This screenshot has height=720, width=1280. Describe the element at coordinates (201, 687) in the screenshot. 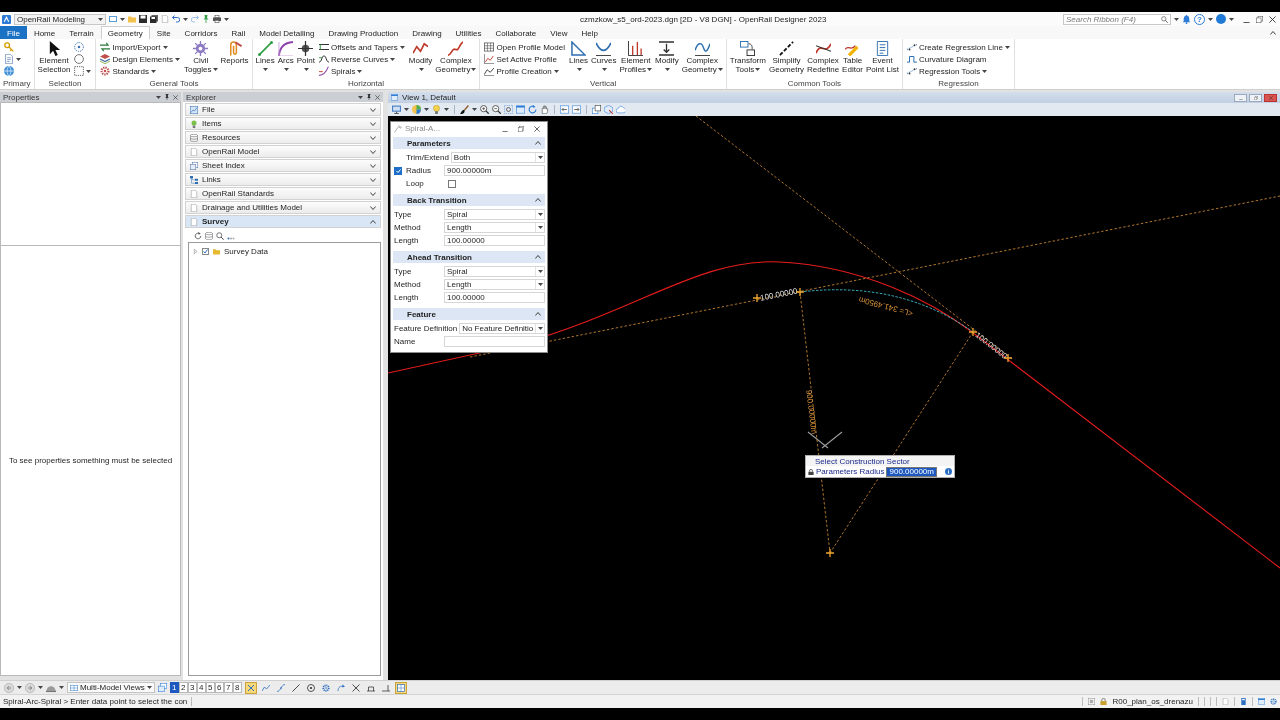

I see `view-number-button: 4` at that location.